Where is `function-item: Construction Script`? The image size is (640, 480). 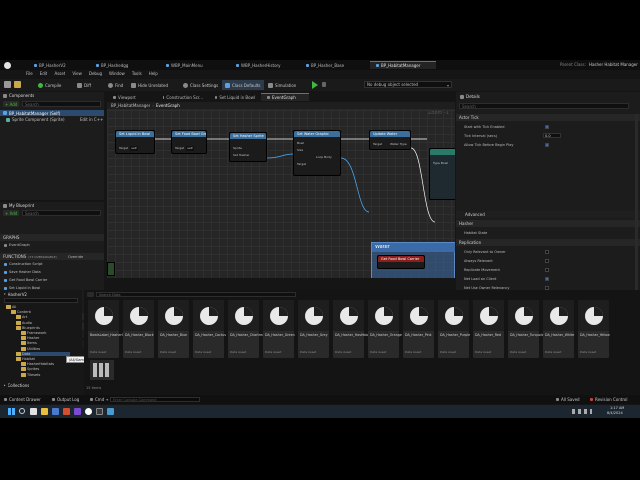 function-item: Construction Script is located at coordinates (23, 264).